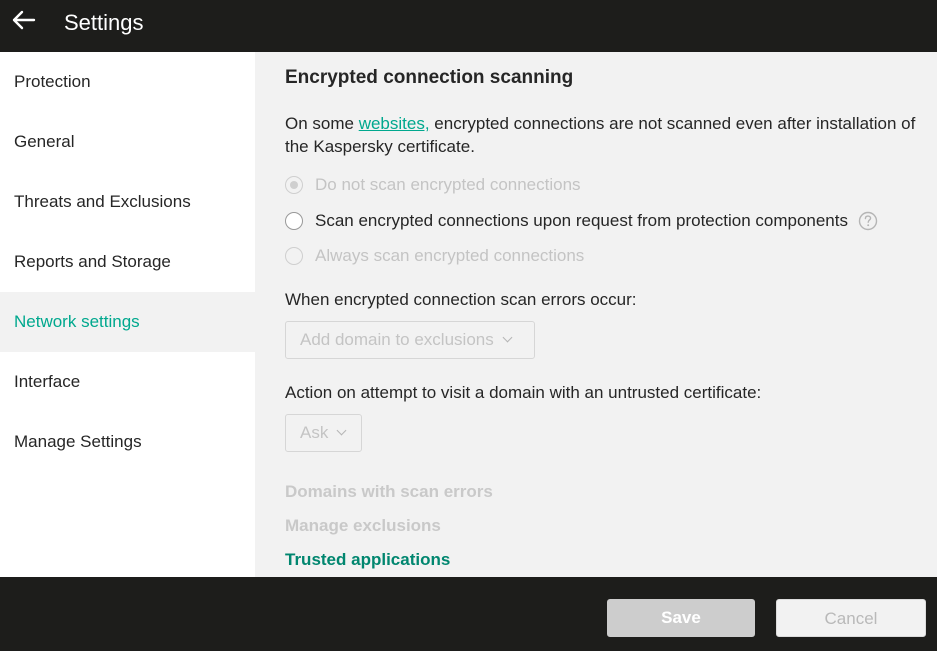 Image resolution: width=937 pixels, height=651 pixels. I want to click on cancel-button: Cancel, so click(851, 618).